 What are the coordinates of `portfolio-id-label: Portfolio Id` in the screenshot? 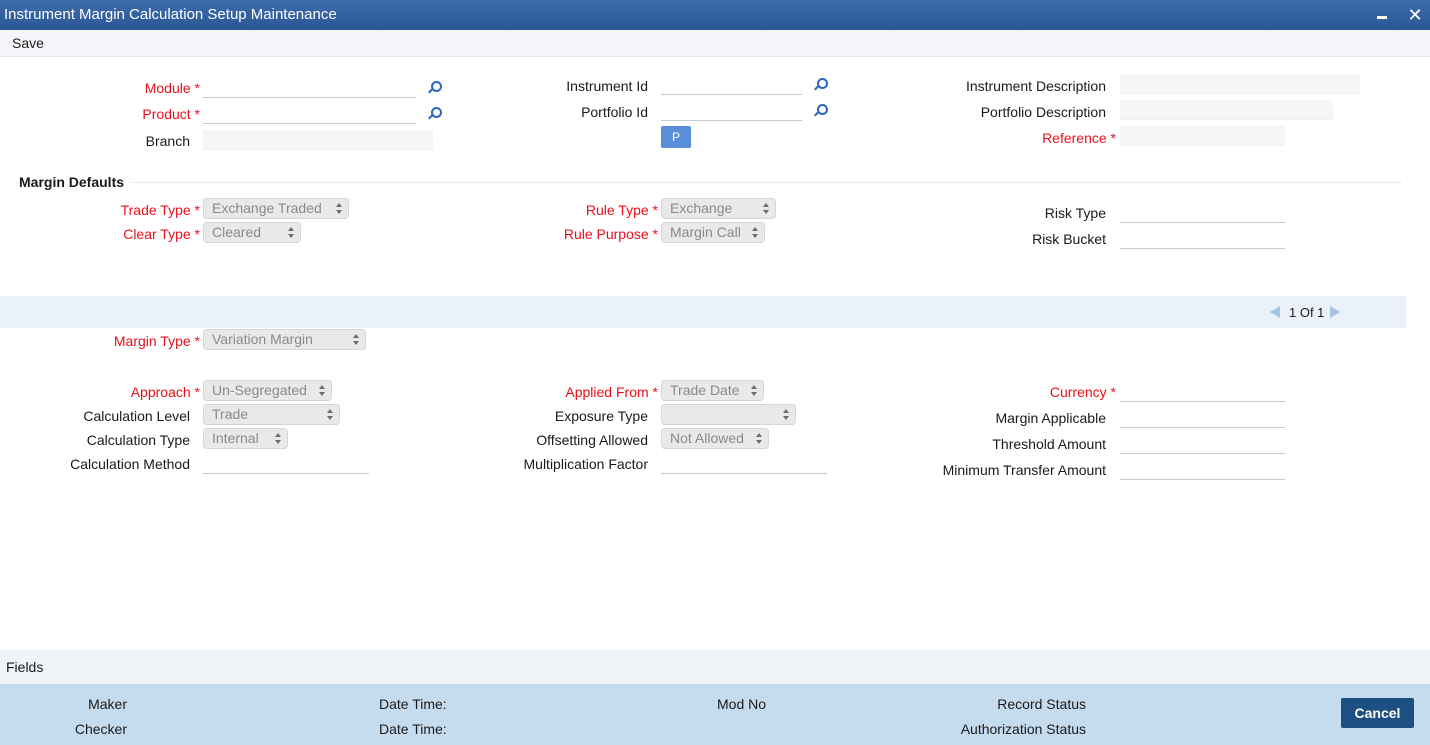 It's located at (614, 112).